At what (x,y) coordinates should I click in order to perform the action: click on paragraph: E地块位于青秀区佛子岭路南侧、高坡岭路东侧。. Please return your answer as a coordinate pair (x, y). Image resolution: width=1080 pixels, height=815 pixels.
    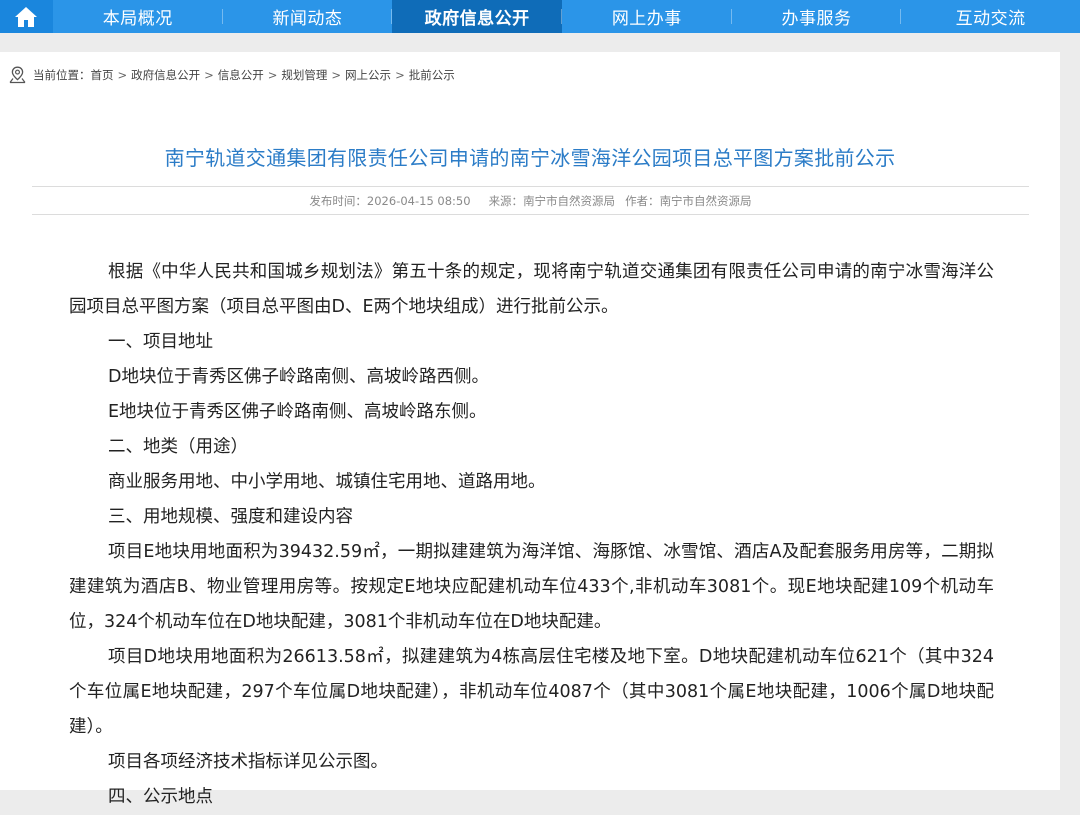
    Looking at the image, I should click on (297, 412).